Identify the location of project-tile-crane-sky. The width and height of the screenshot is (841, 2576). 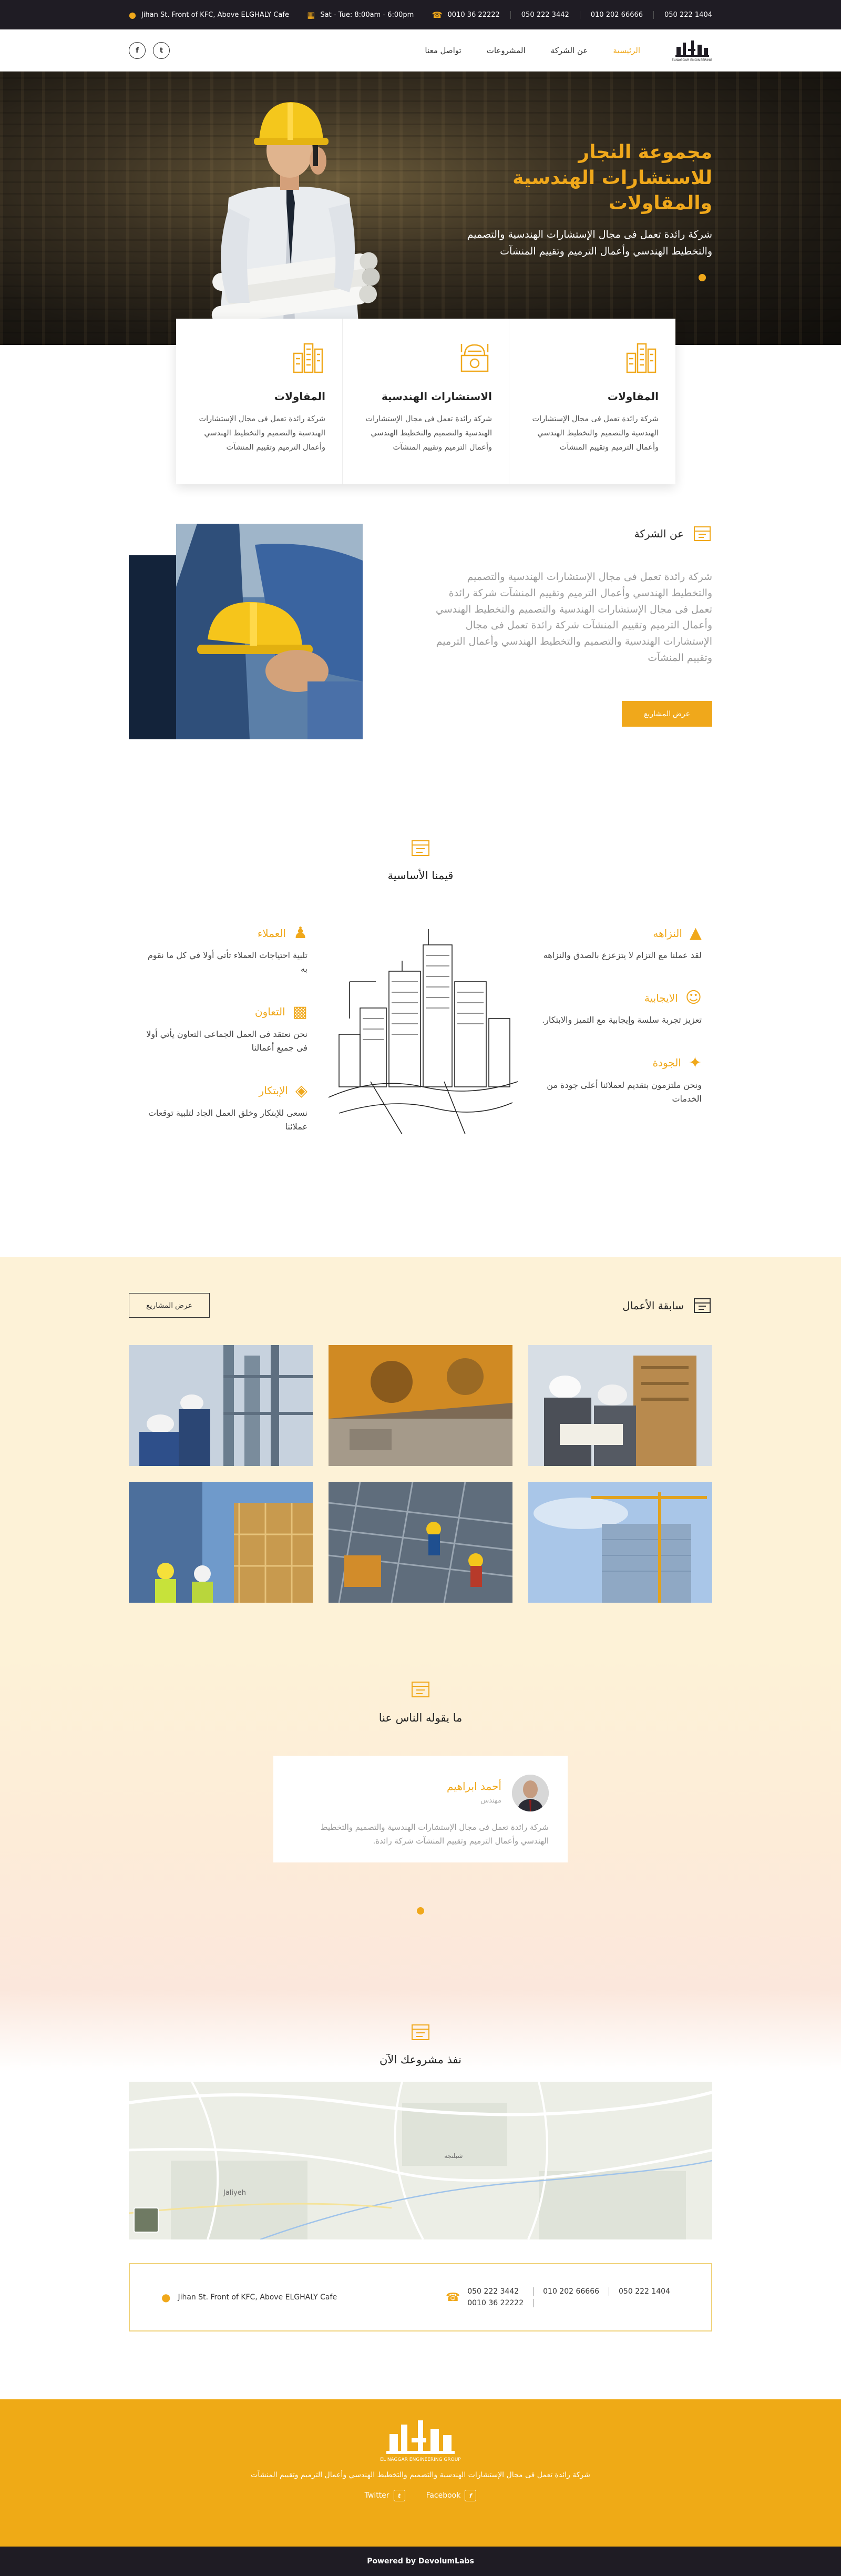
(620, 1542).